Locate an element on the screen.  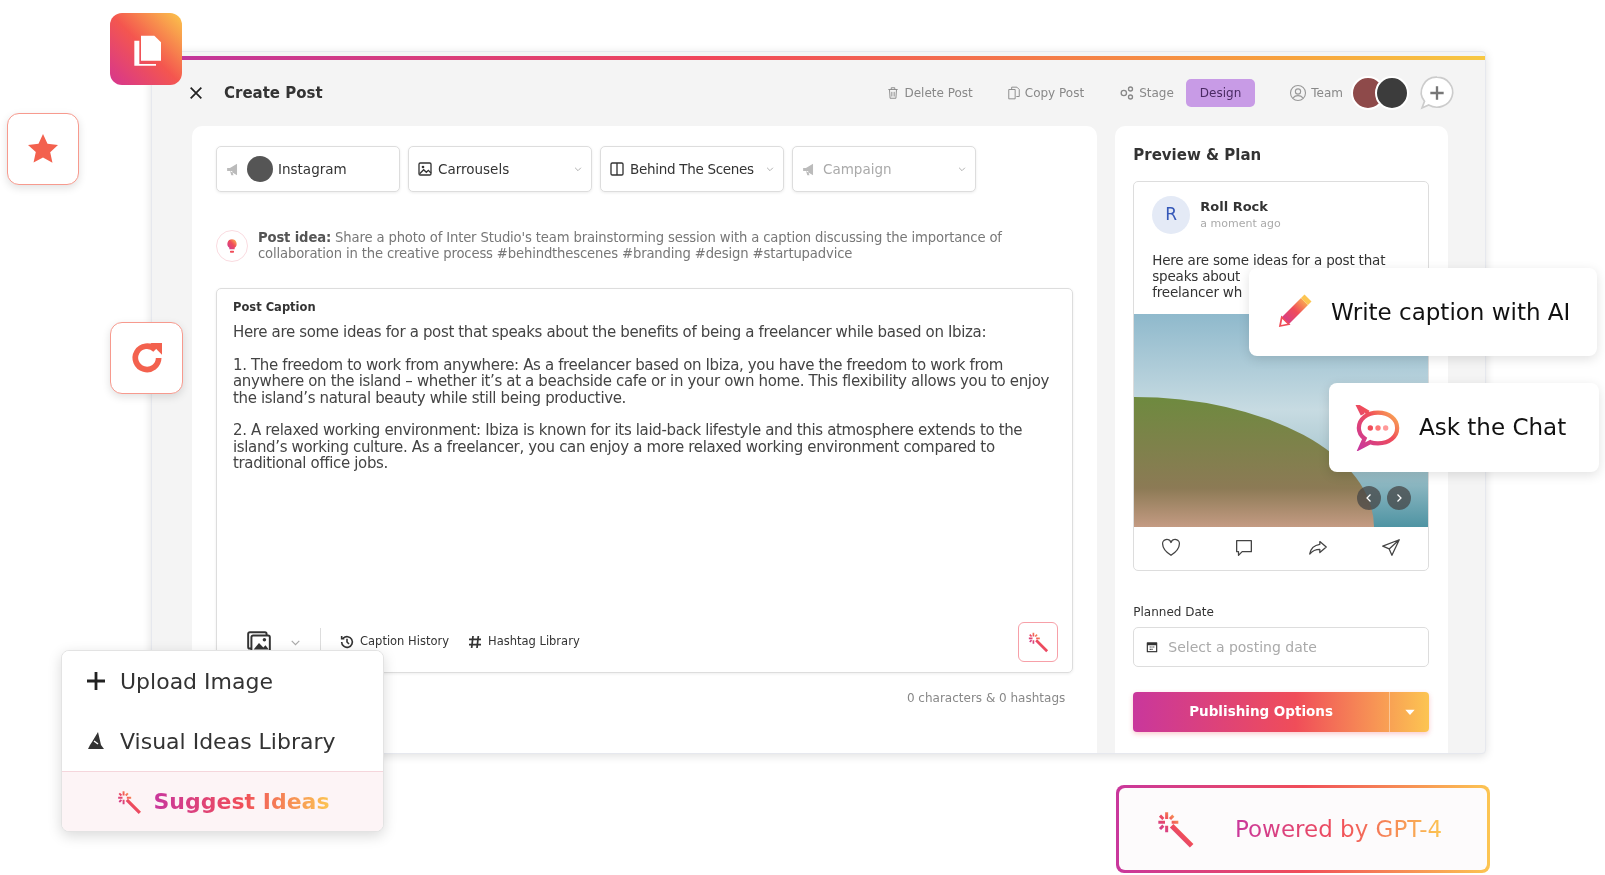
copy-icon is located at coordinates (1013, 93).